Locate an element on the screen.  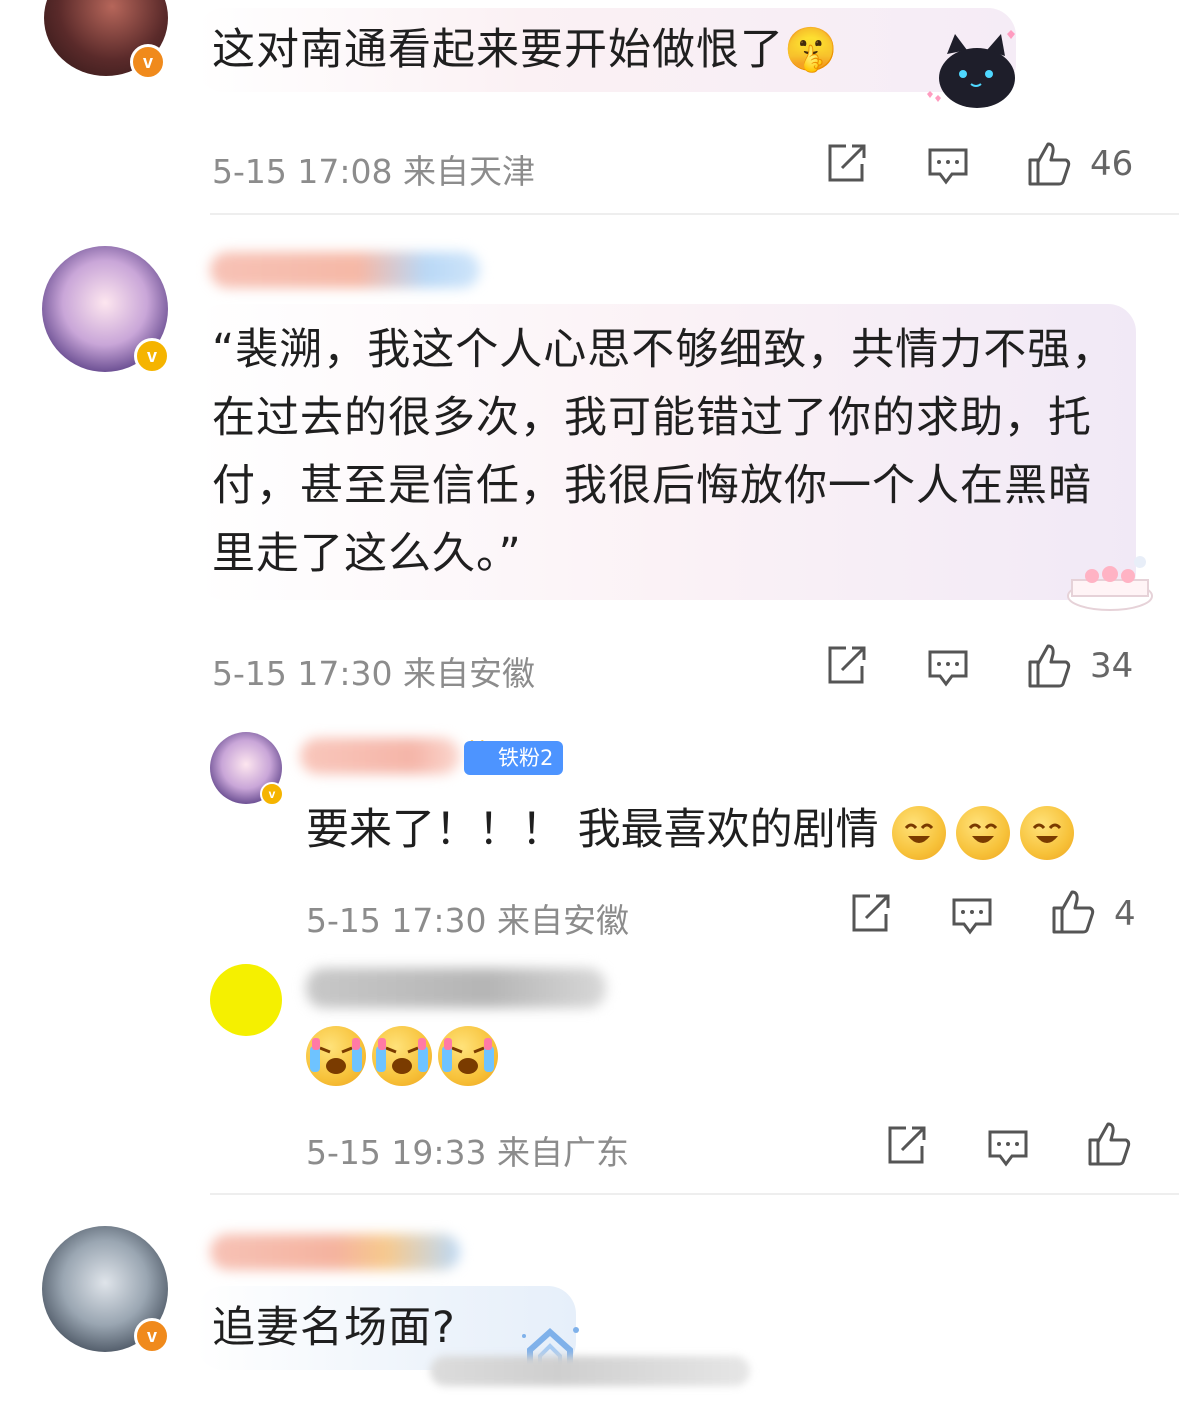
reply-text: 要来了！！！ 我最喜欢的剧情 is located at coordinates (695, 830).